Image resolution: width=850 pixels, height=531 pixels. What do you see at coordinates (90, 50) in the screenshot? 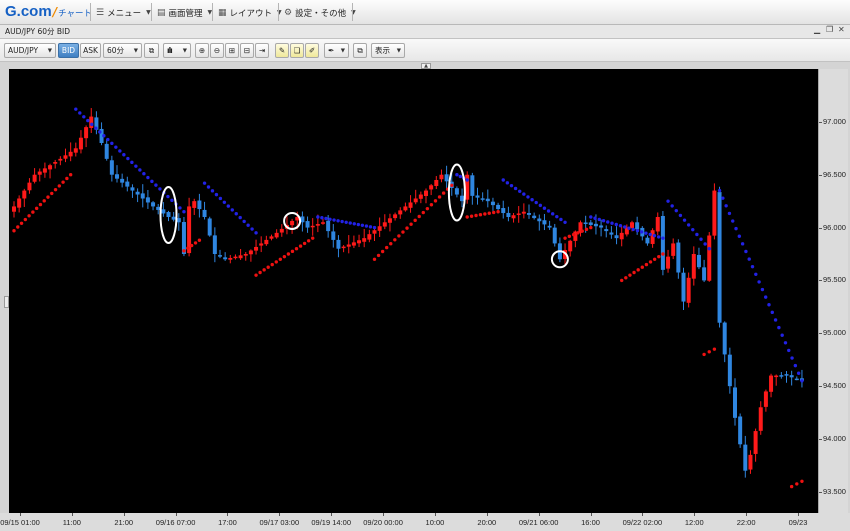
I see `ask-toggle: ASK` at bounding box center [90, 50].